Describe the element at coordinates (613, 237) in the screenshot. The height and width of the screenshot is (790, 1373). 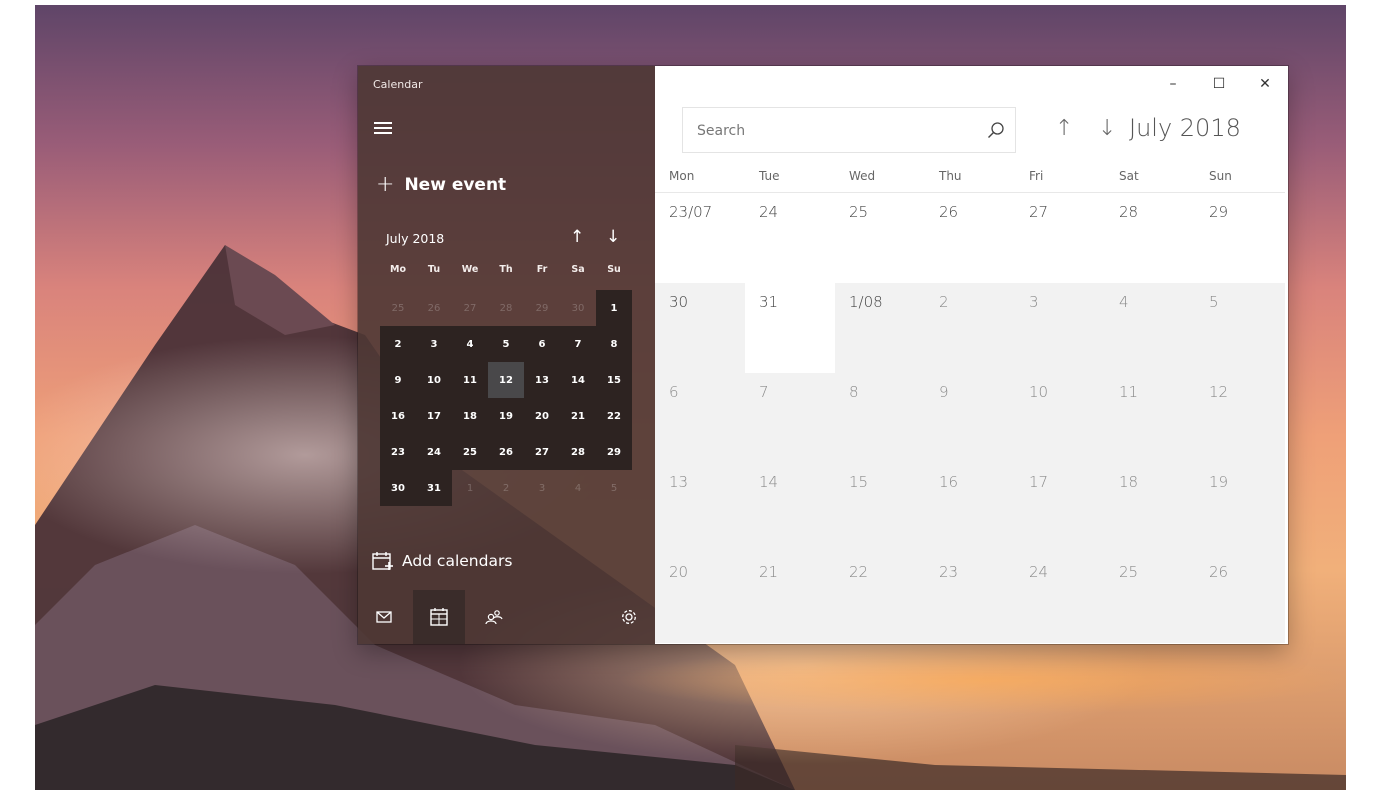
I see `mini-next-month-button: ↓` at that location.